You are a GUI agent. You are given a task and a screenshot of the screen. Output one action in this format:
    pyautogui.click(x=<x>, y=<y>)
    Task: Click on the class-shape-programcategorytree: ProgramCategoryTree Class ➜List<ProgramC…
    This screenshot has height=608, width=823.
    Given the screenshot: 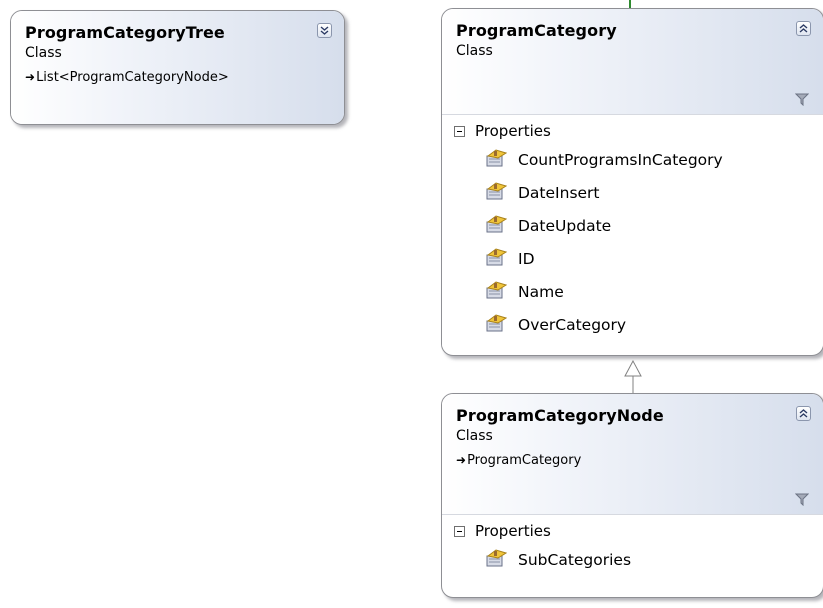 What is the action you would take?
    pyautogui.click(x=177, y=67)
    